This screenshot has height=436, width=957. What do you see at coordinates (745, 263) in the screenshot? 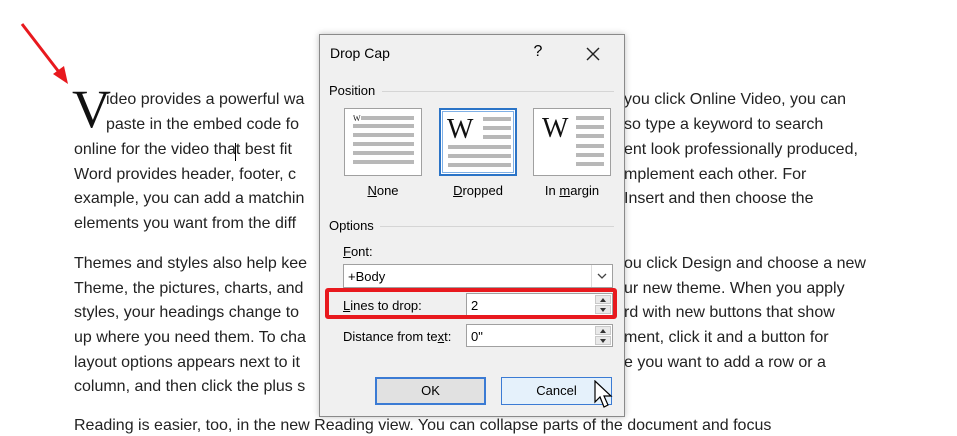
I see `doc-line-right: ou click Design and choose a new` at bounding box center [745, 263].